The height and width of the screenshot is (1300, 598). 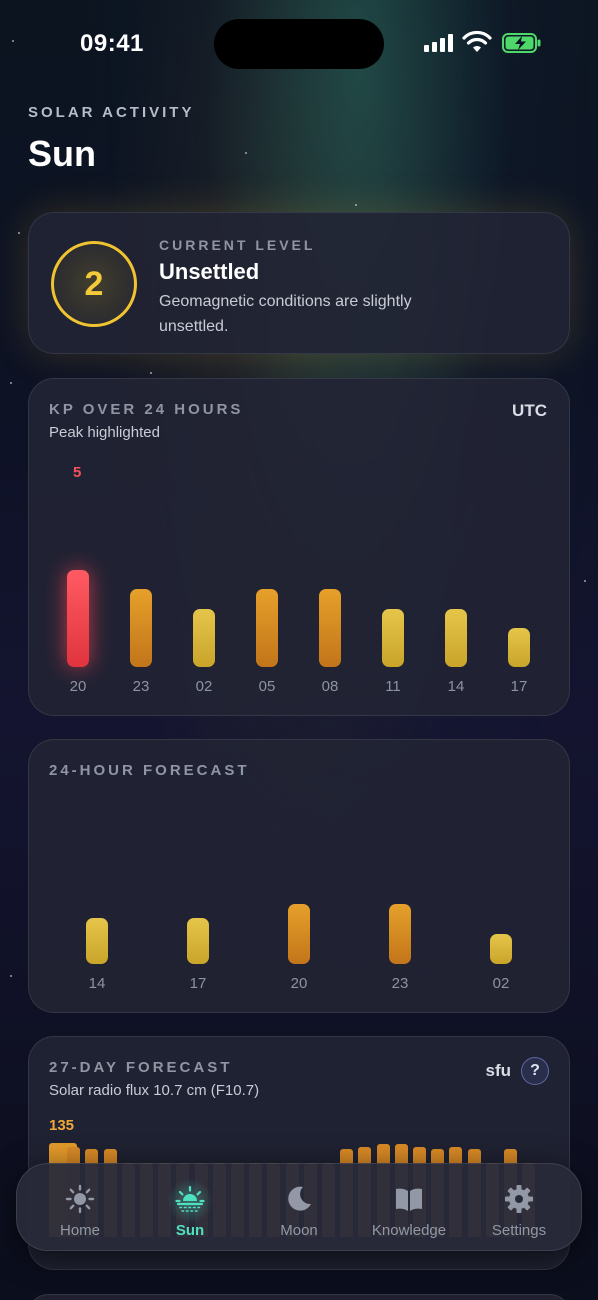 I want to click on kp-tick-label: 20, so click(x=78, y=686).